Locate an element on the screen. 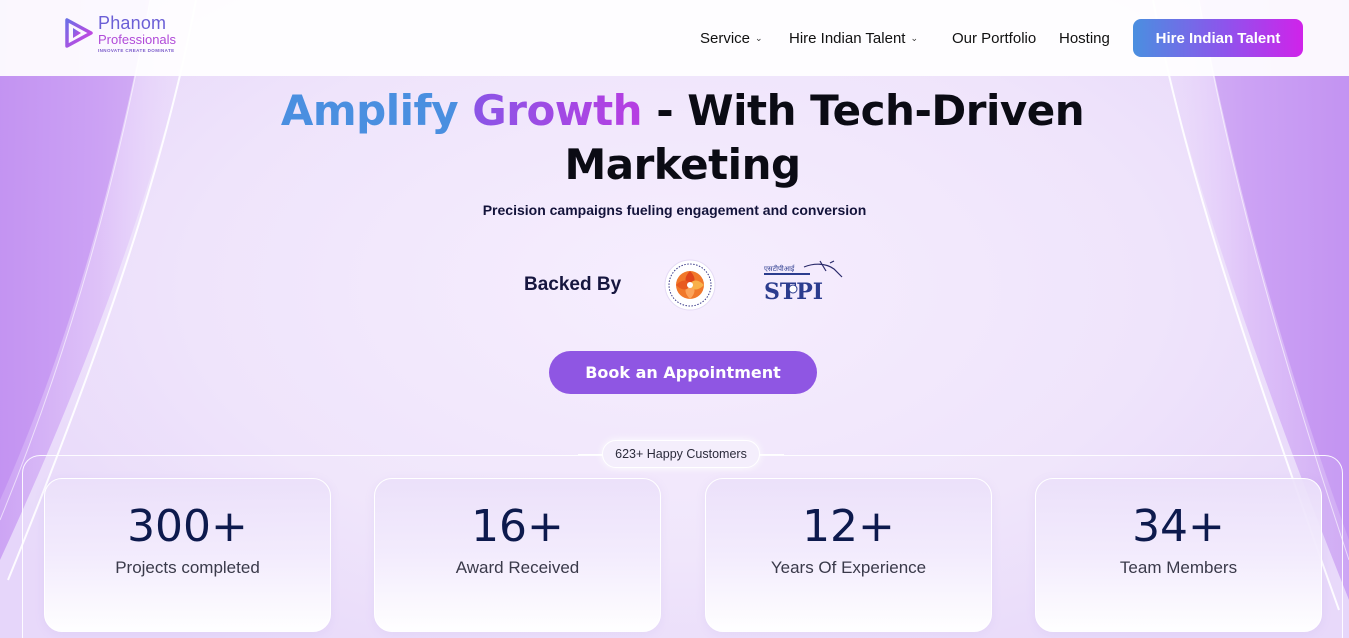 Image resolution: width=1349 pixels, height=638 pixels. stat-value: 12+ is located at coordinates (848, 526).